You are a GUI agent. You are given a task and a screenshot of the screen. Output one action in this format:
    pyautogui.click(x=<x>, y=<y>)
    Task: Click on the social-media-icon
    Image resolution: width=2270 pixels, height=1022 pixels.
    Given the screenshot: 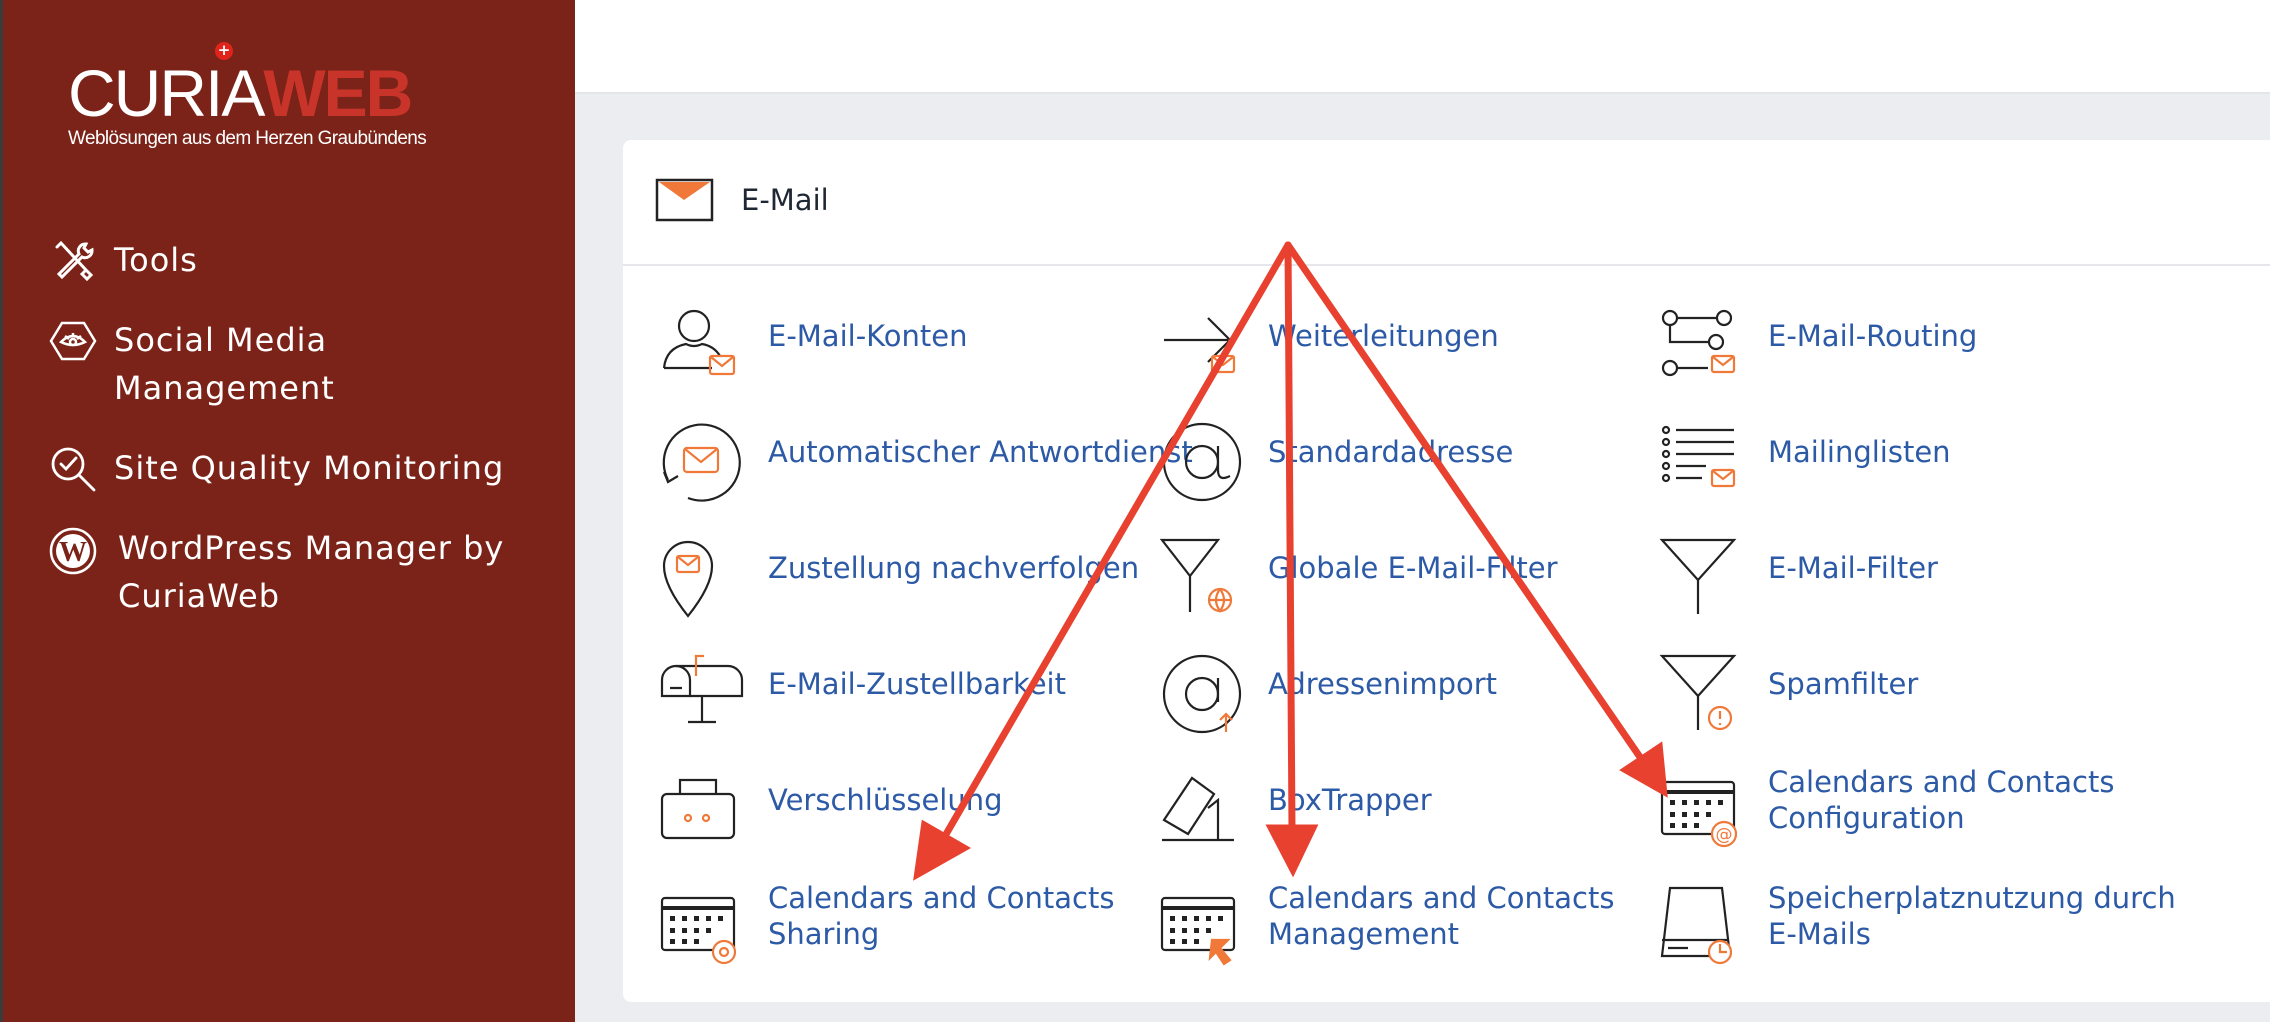 What is the action you would take?
    pyautogui.click(x=73, y=341)
    